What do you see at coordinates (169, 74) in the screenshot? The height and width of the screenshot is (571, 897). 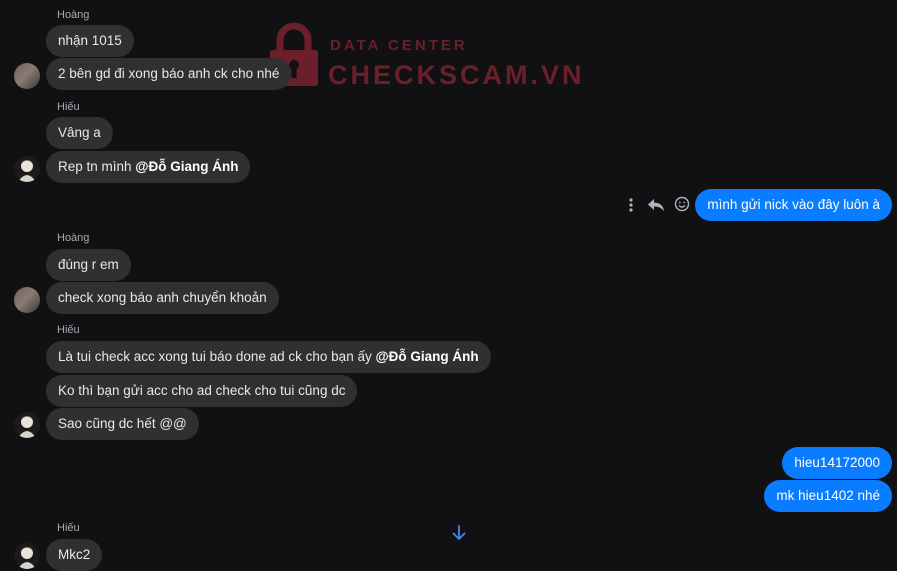 I see `message-bubble: 2 bên gd đi xong báo anh ck cho nhé` at bounding box center [169, 74].